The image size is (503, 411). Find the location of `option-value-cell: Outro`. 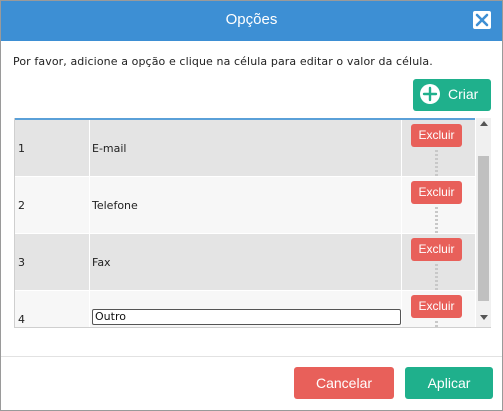

option-value-cell: Outro is located at coordinates (246, 309).